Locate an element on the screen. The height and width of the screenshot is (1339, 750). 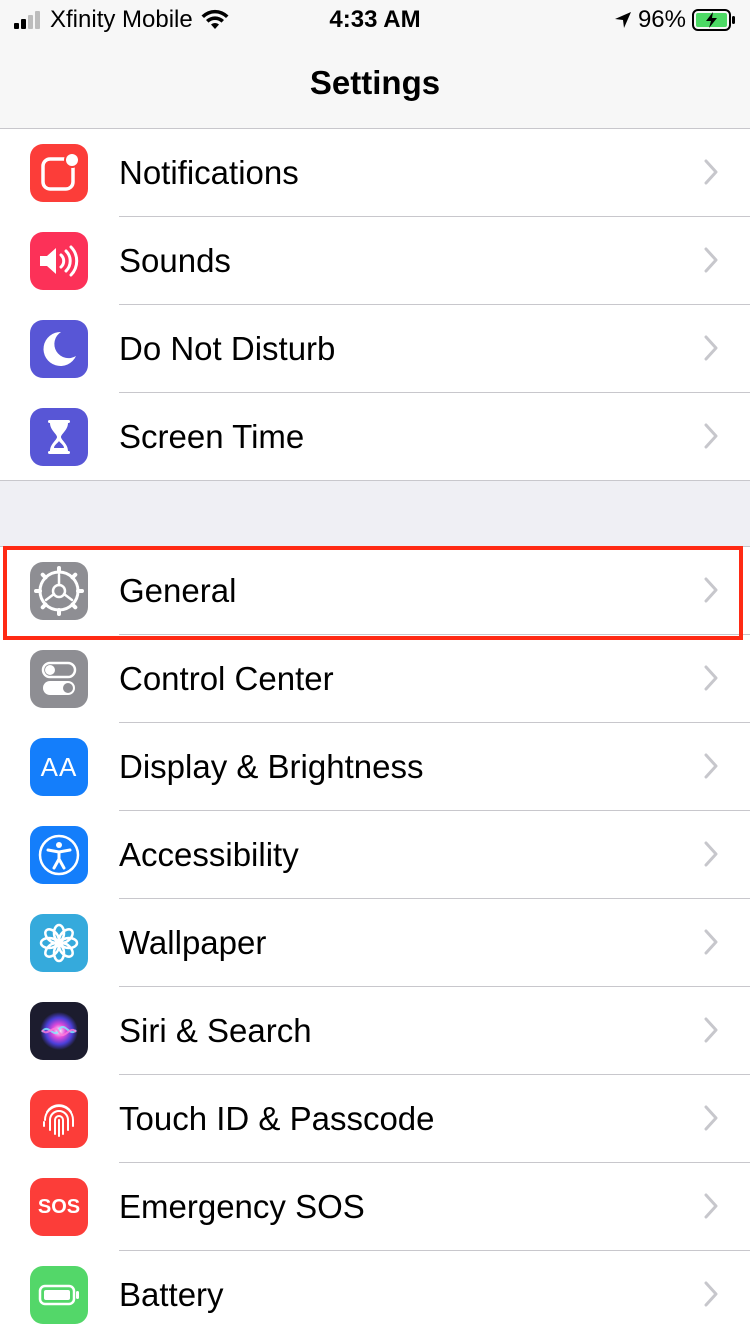
row-label: Emergency SOS is located at coordinates (242, 1206).